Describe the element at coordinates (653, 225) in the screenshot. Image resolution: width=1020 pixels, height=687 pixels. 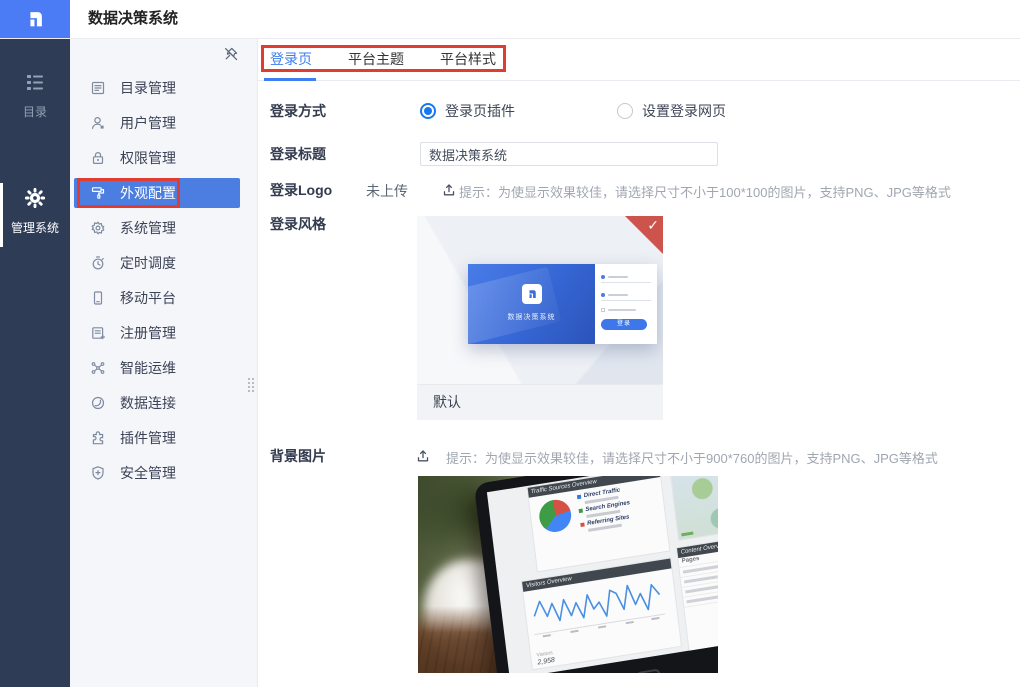
I see `selected-check-icon: ✓` at that location.